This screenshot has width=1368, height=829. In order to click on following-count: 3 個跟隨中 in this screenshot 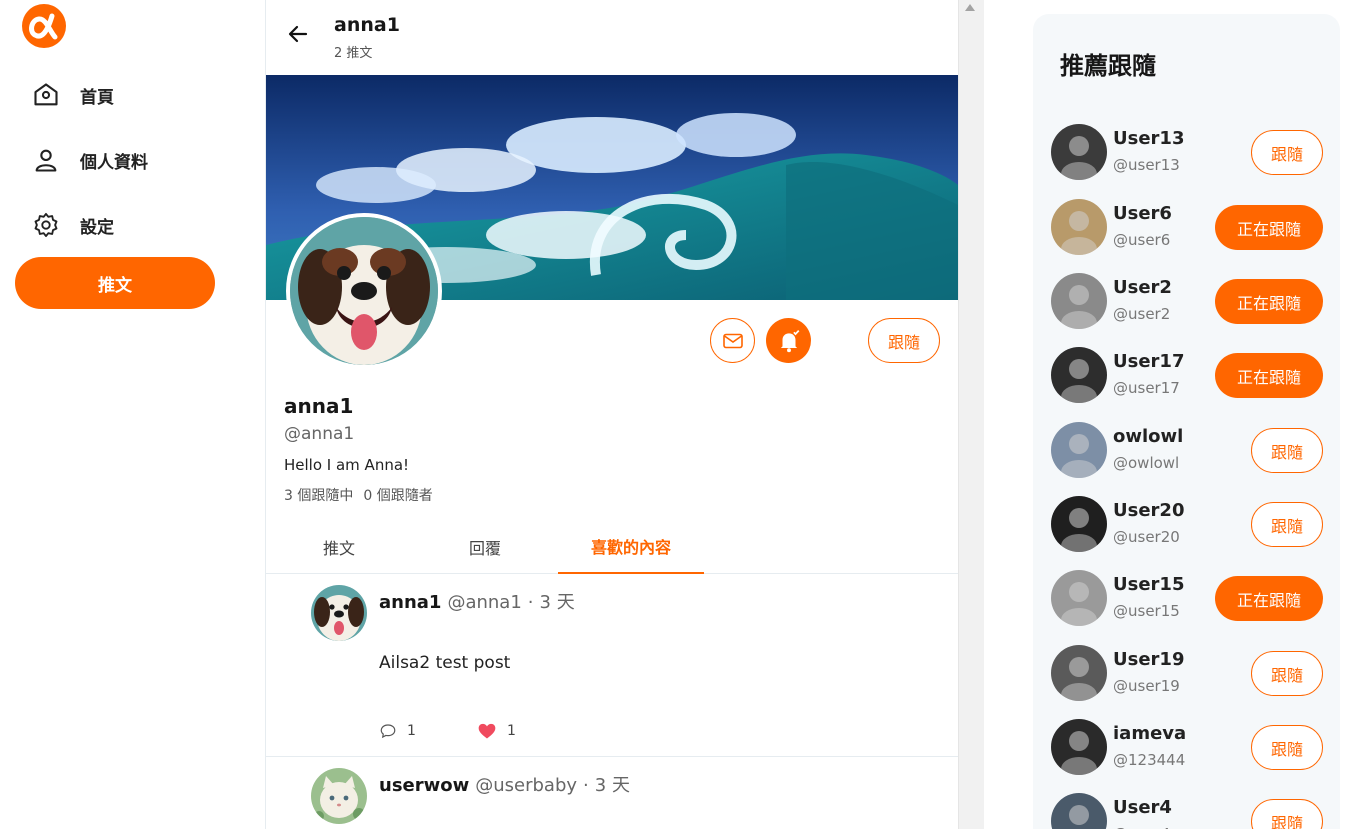, I will do `click(318, 495)`.